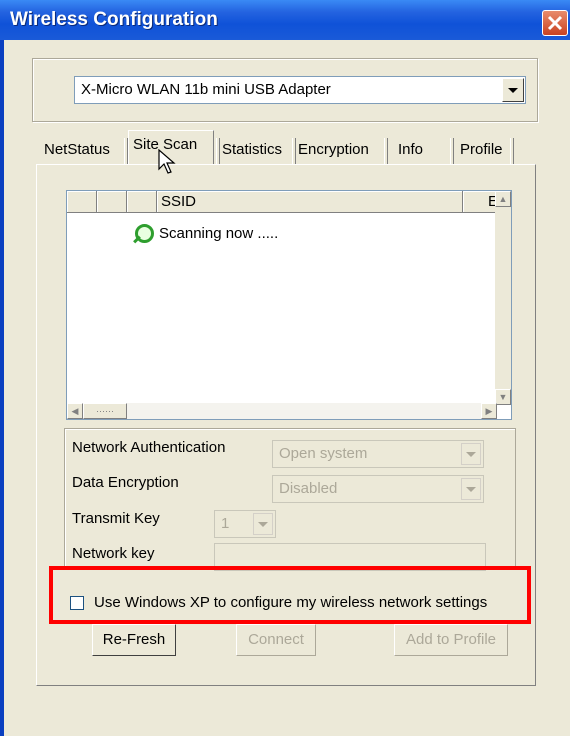 This screenshot has width=570, height=736. Describe the element at coordinates (144, 233) in the screenshot. I see `search-icon` at that location.